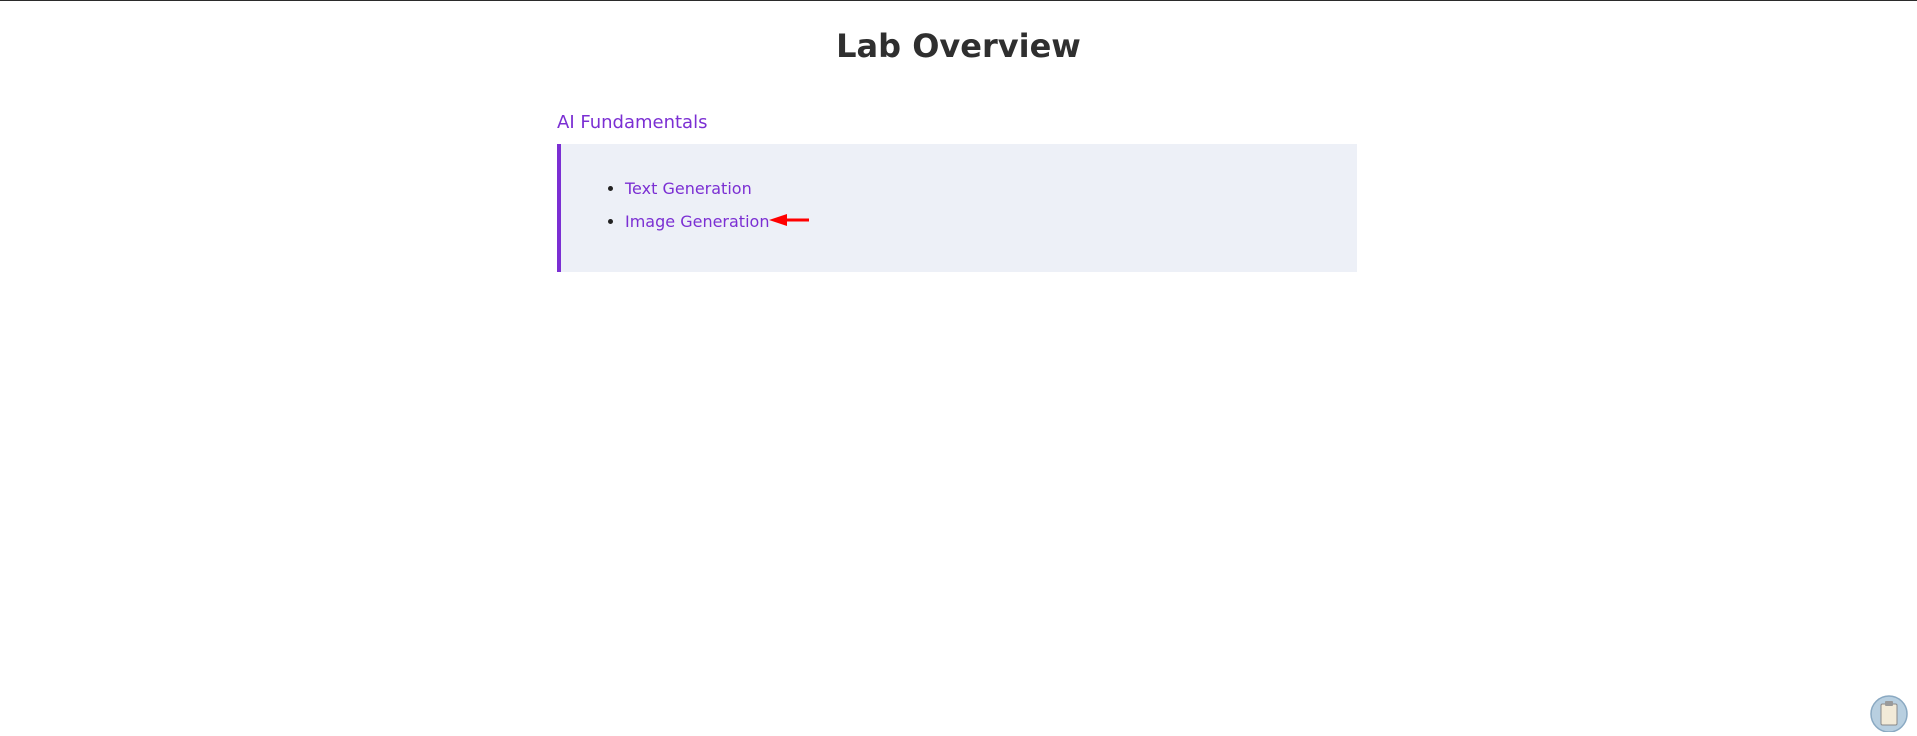 Image resolution: width=1917 pixels, height=736 pixels. What do you see at coordinates (958, 0) in the screenshot?
I see `top-border` at bounding box center [958, 0].